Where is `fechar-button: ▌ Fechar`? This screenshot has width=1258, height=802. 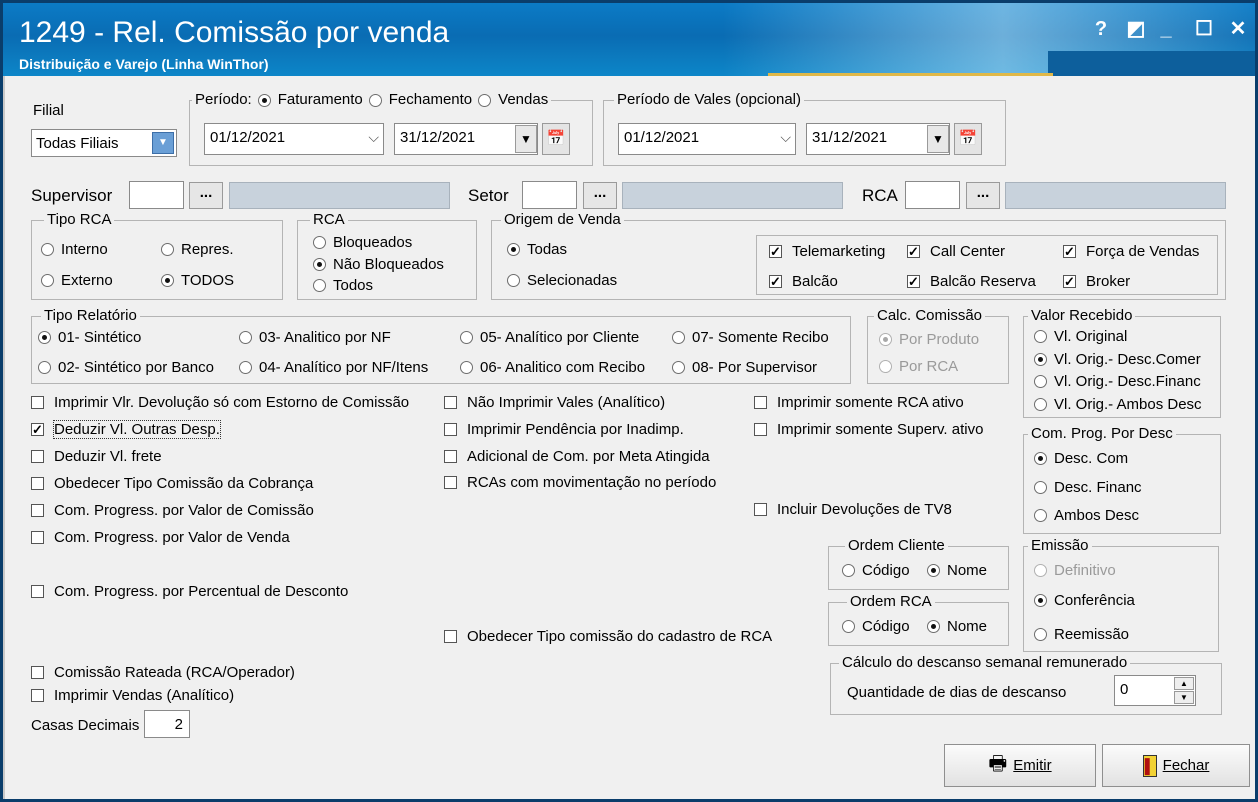
fechar-button: ▌ Fechar is located at coordinates (1176, 765).